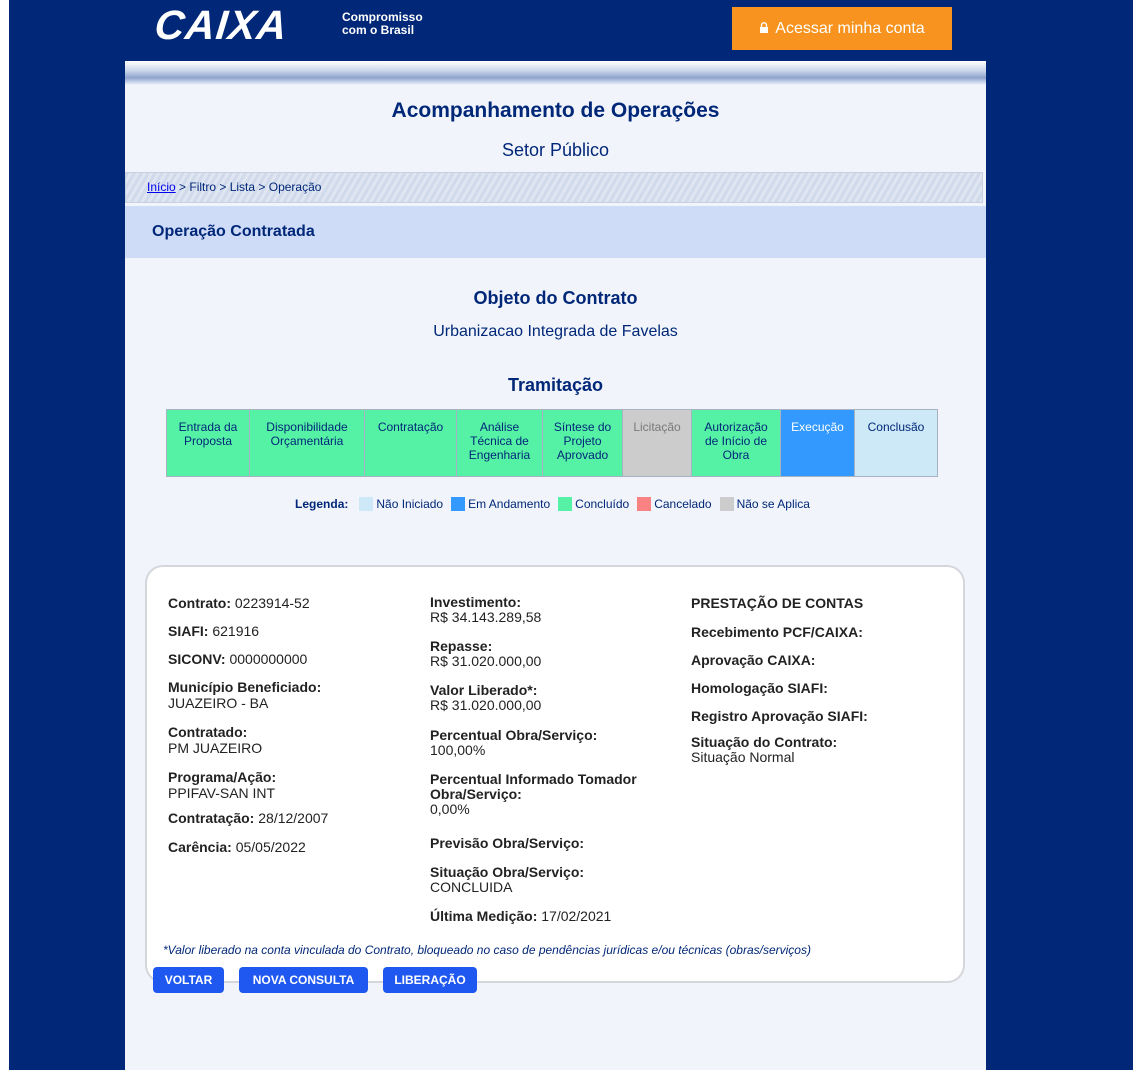  Describe the element at coordinates (161, 187) in the screenshot. I see `breadcrumb-home-link: Início` at that location.